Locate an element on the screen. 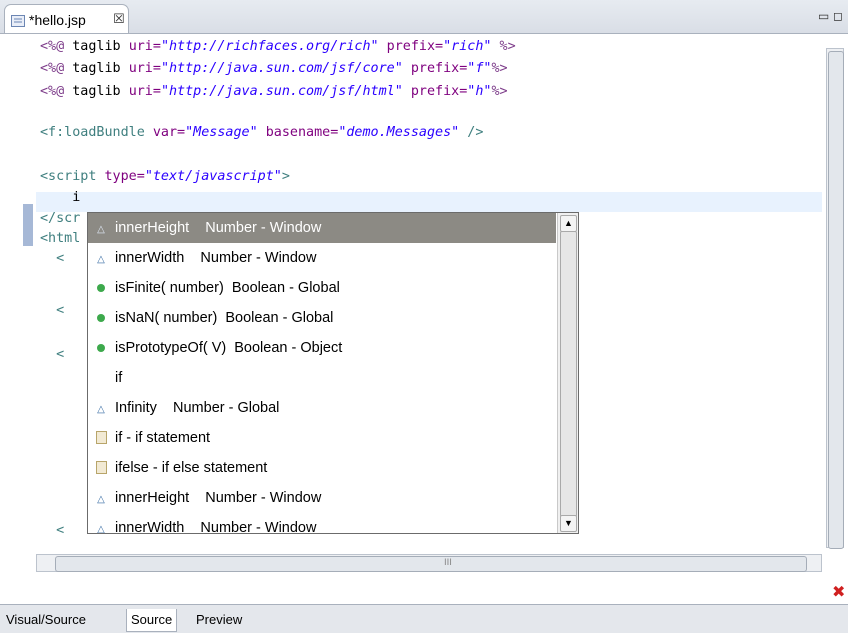  code-line: </scr is located at coordinates (60, 219).